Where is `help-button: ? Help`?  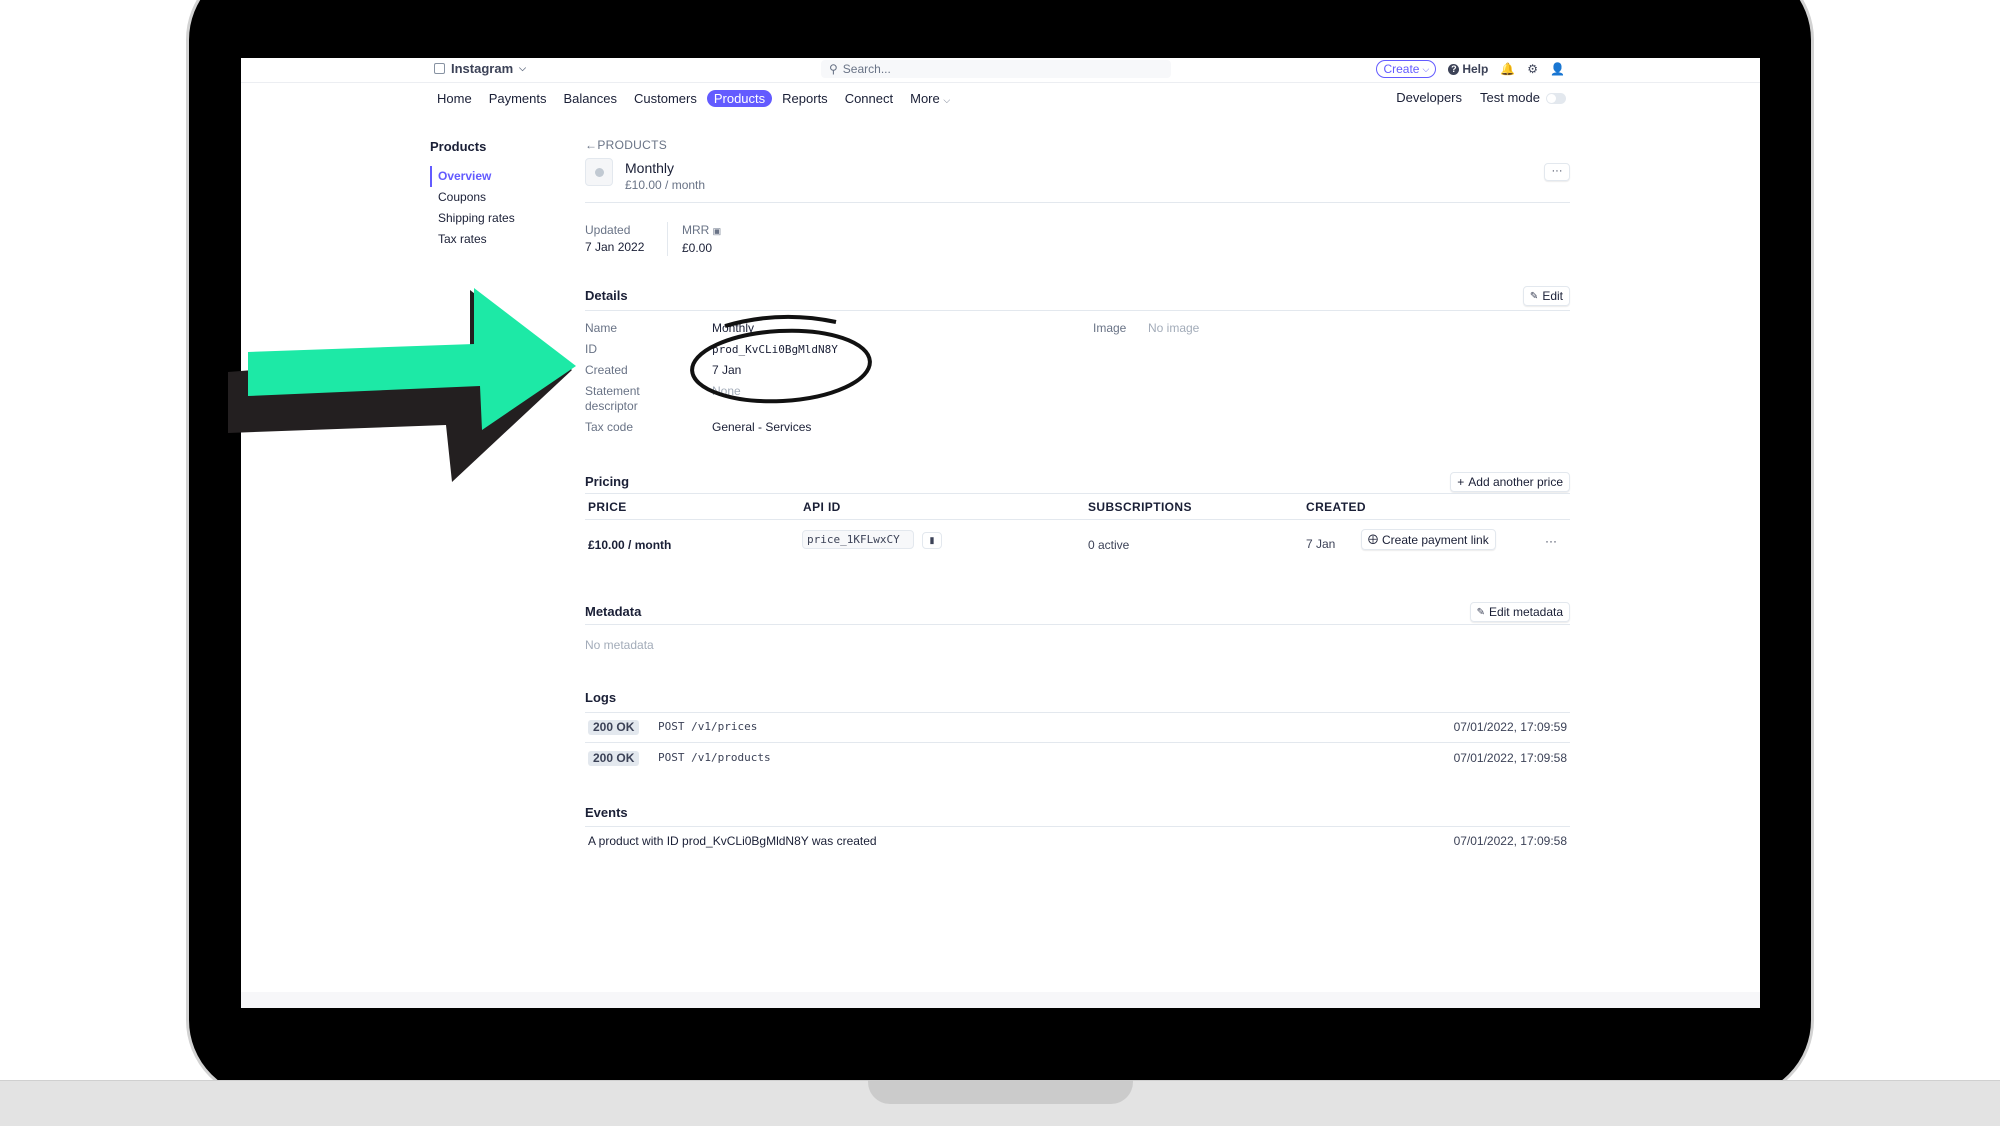 help-button: ? Help is located at coordinates (1468, 69).